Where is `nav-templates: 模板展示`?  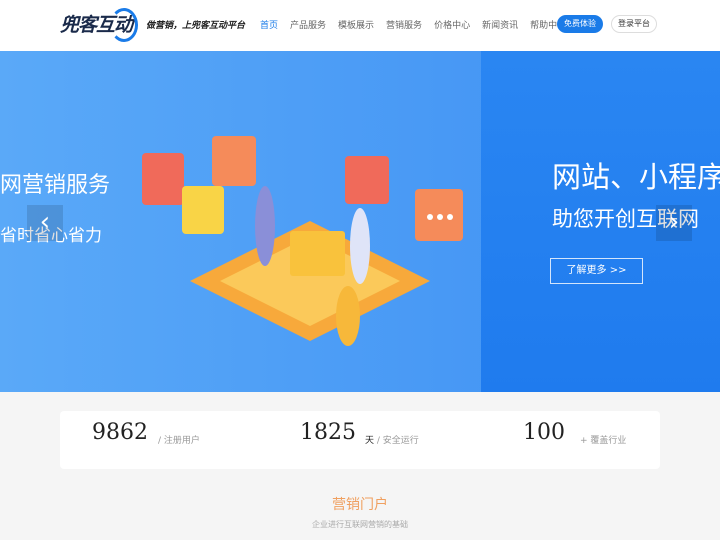 nav-templates: 模板展示 is located at coordinates (356, 24).